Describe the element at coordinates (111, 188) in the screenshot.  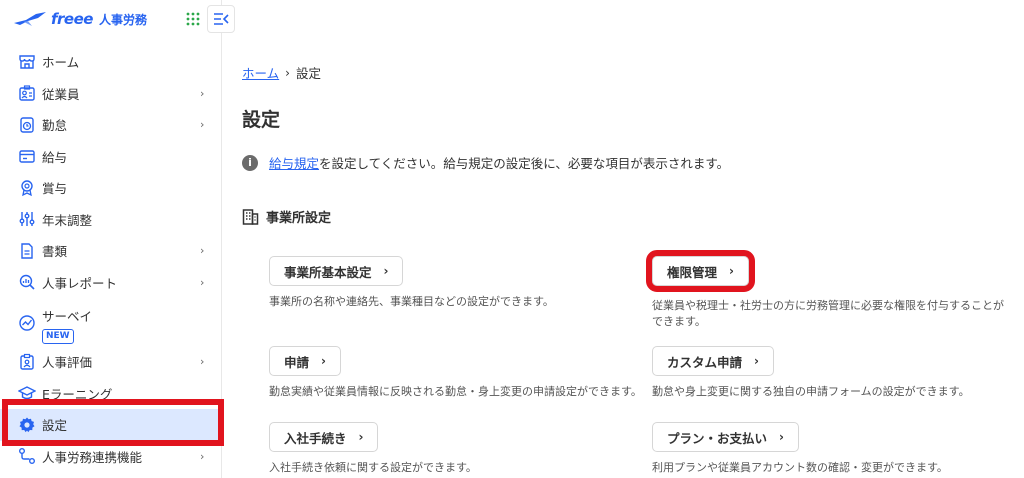
I see `sidebar-item-bonus: 賞与` at that location.